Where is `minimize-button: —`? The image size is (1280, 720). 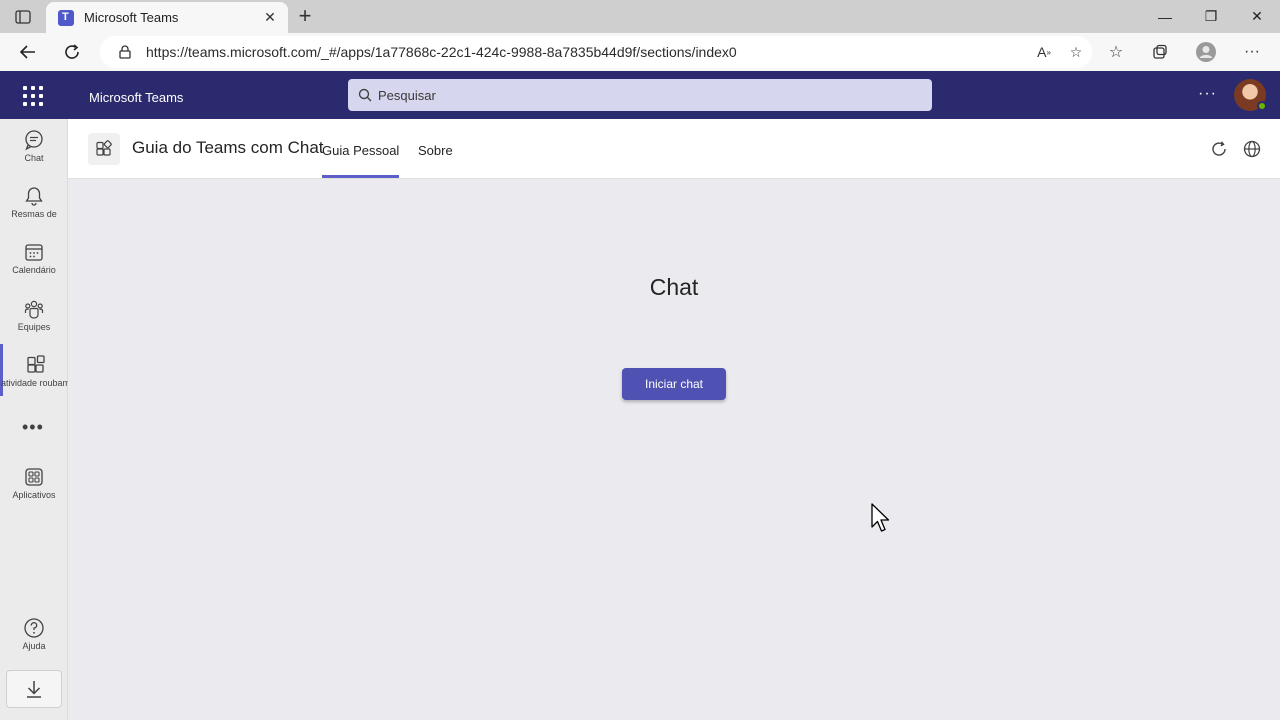
minimize-button: — is located at coordinates (1165, 16).